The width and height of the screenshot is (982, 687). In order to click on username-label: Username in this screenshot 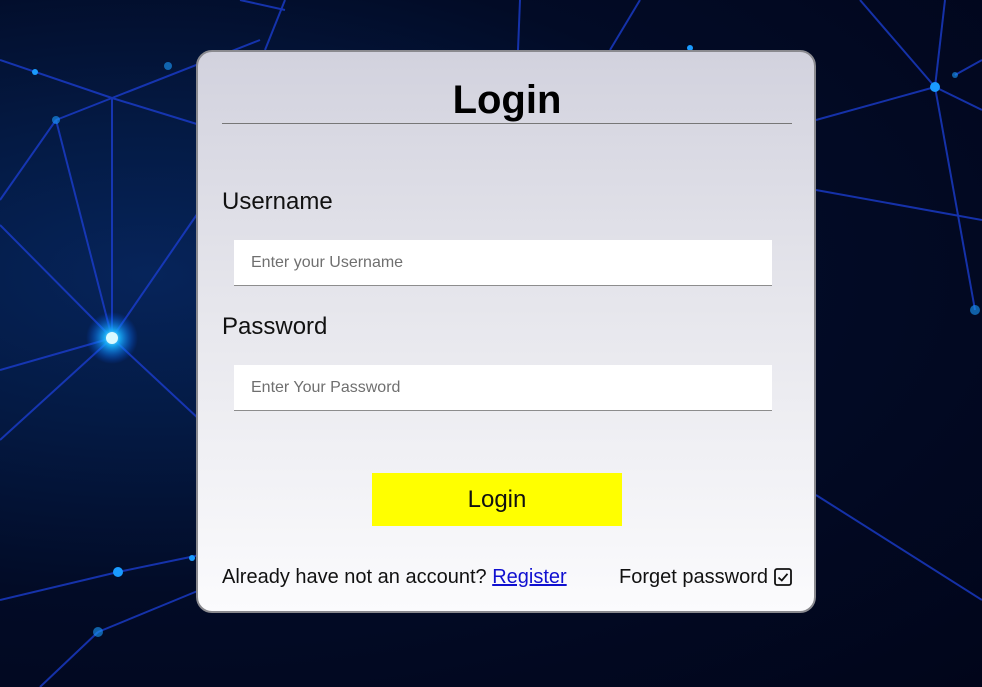, I will do `click(277, 201)`.